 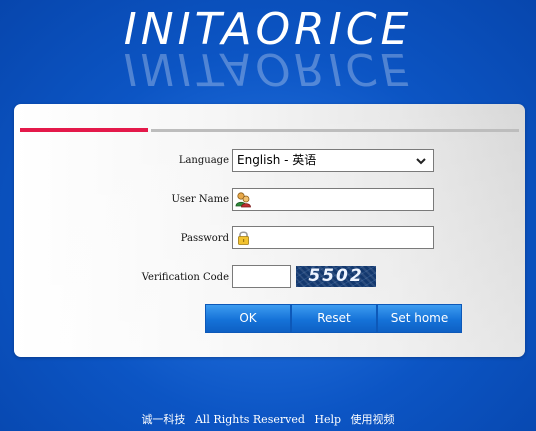 I want to click on username-input, so click(x=333, y=199).